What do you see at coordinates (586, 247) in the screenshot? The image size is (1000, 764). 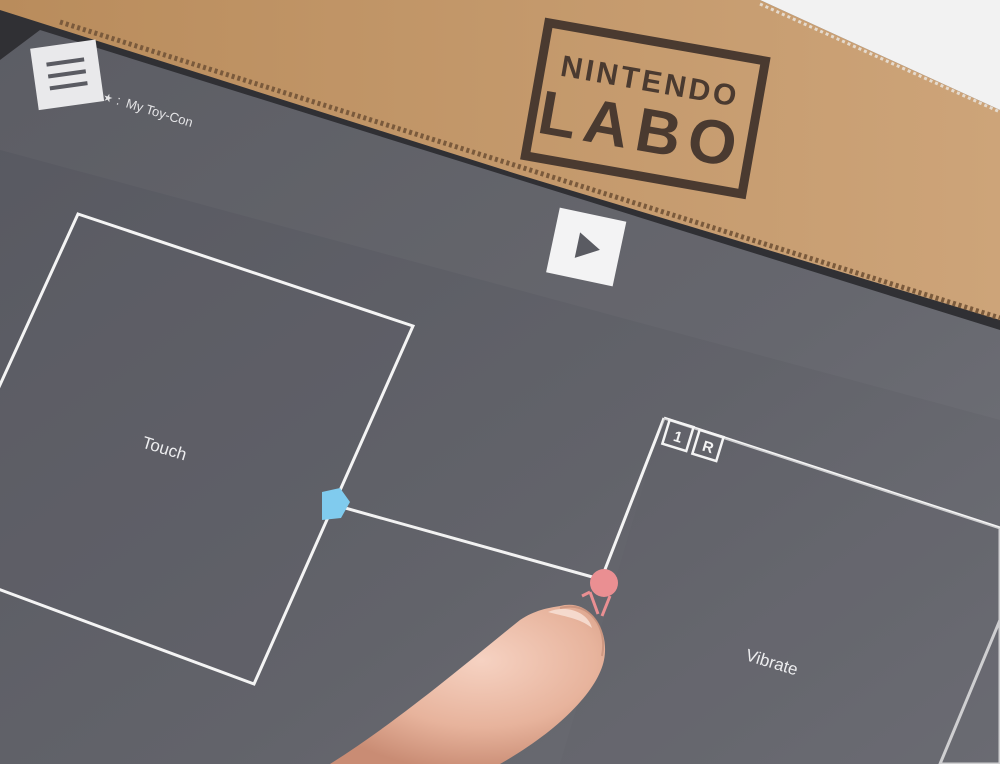 I see `play-button` at bounding box center [586, 247].